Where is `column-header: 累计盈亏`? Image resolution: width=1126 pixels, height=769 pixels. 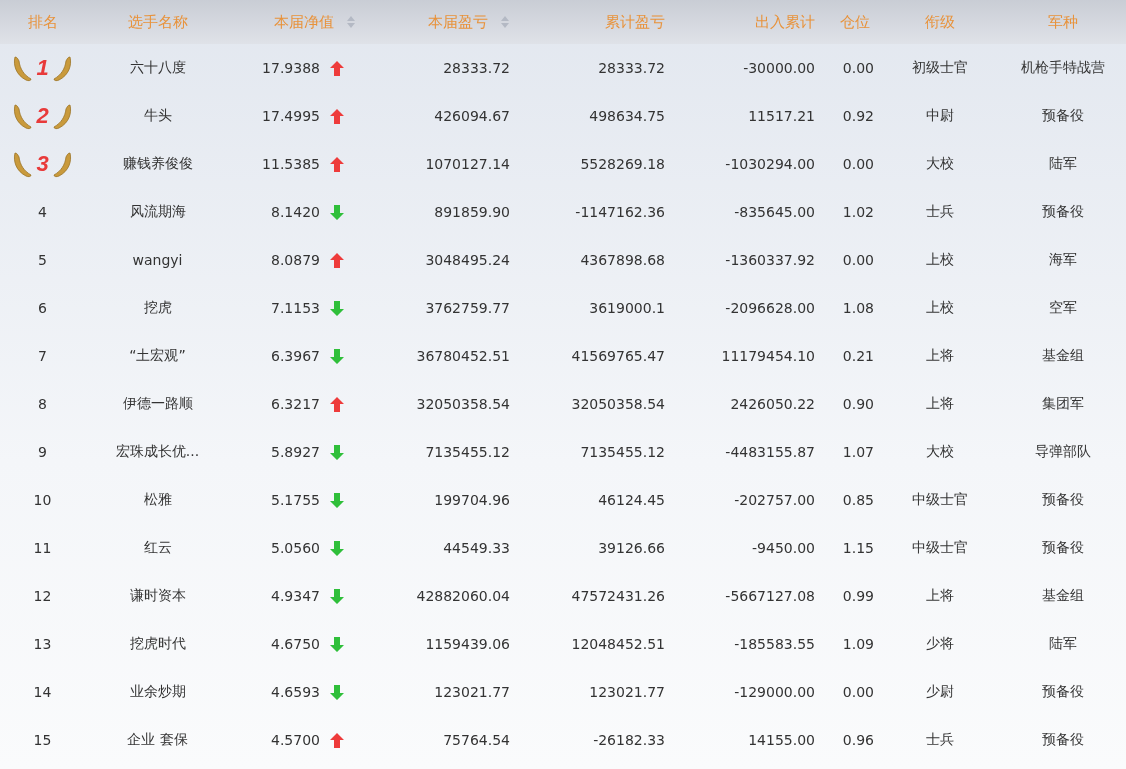
column-header: 累计盈亏 is located at coordinates (635, 22).